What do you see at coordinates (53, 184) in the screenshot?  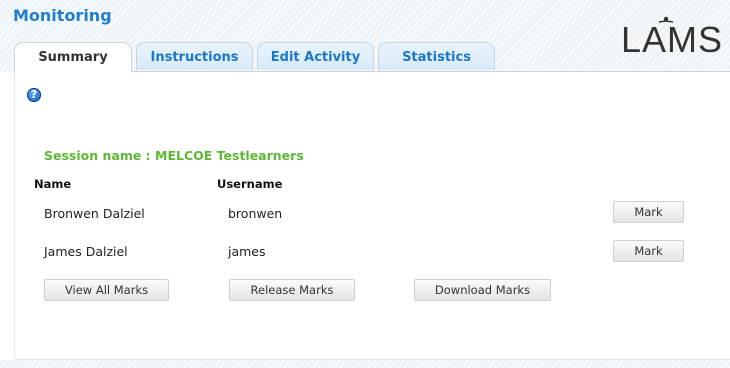 I see `column-header-name: Name` at bounding box center [53, 184].